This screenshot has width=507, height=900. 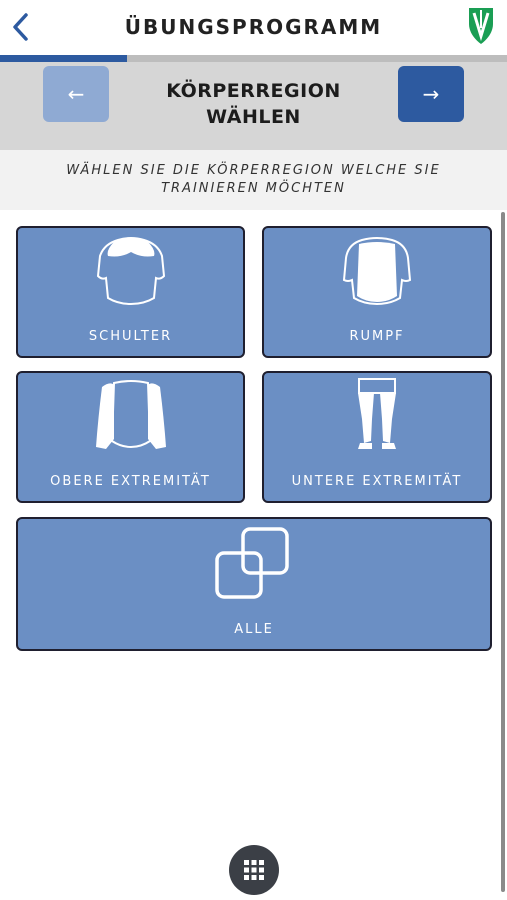 What do you see at coordinates (377, 481) in the screenshot?
I see `region-label: UNTERE EXTREMITÄT` at bounding box center [377, 481].